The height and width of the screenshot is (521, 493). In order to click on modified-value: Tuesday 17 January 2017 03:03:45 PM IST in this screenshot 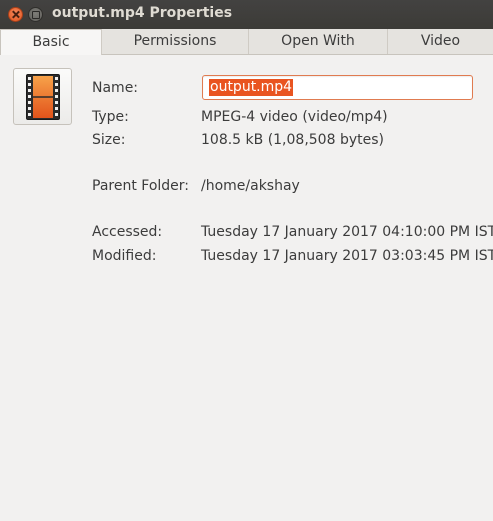, I will do `click(347, 256)`.